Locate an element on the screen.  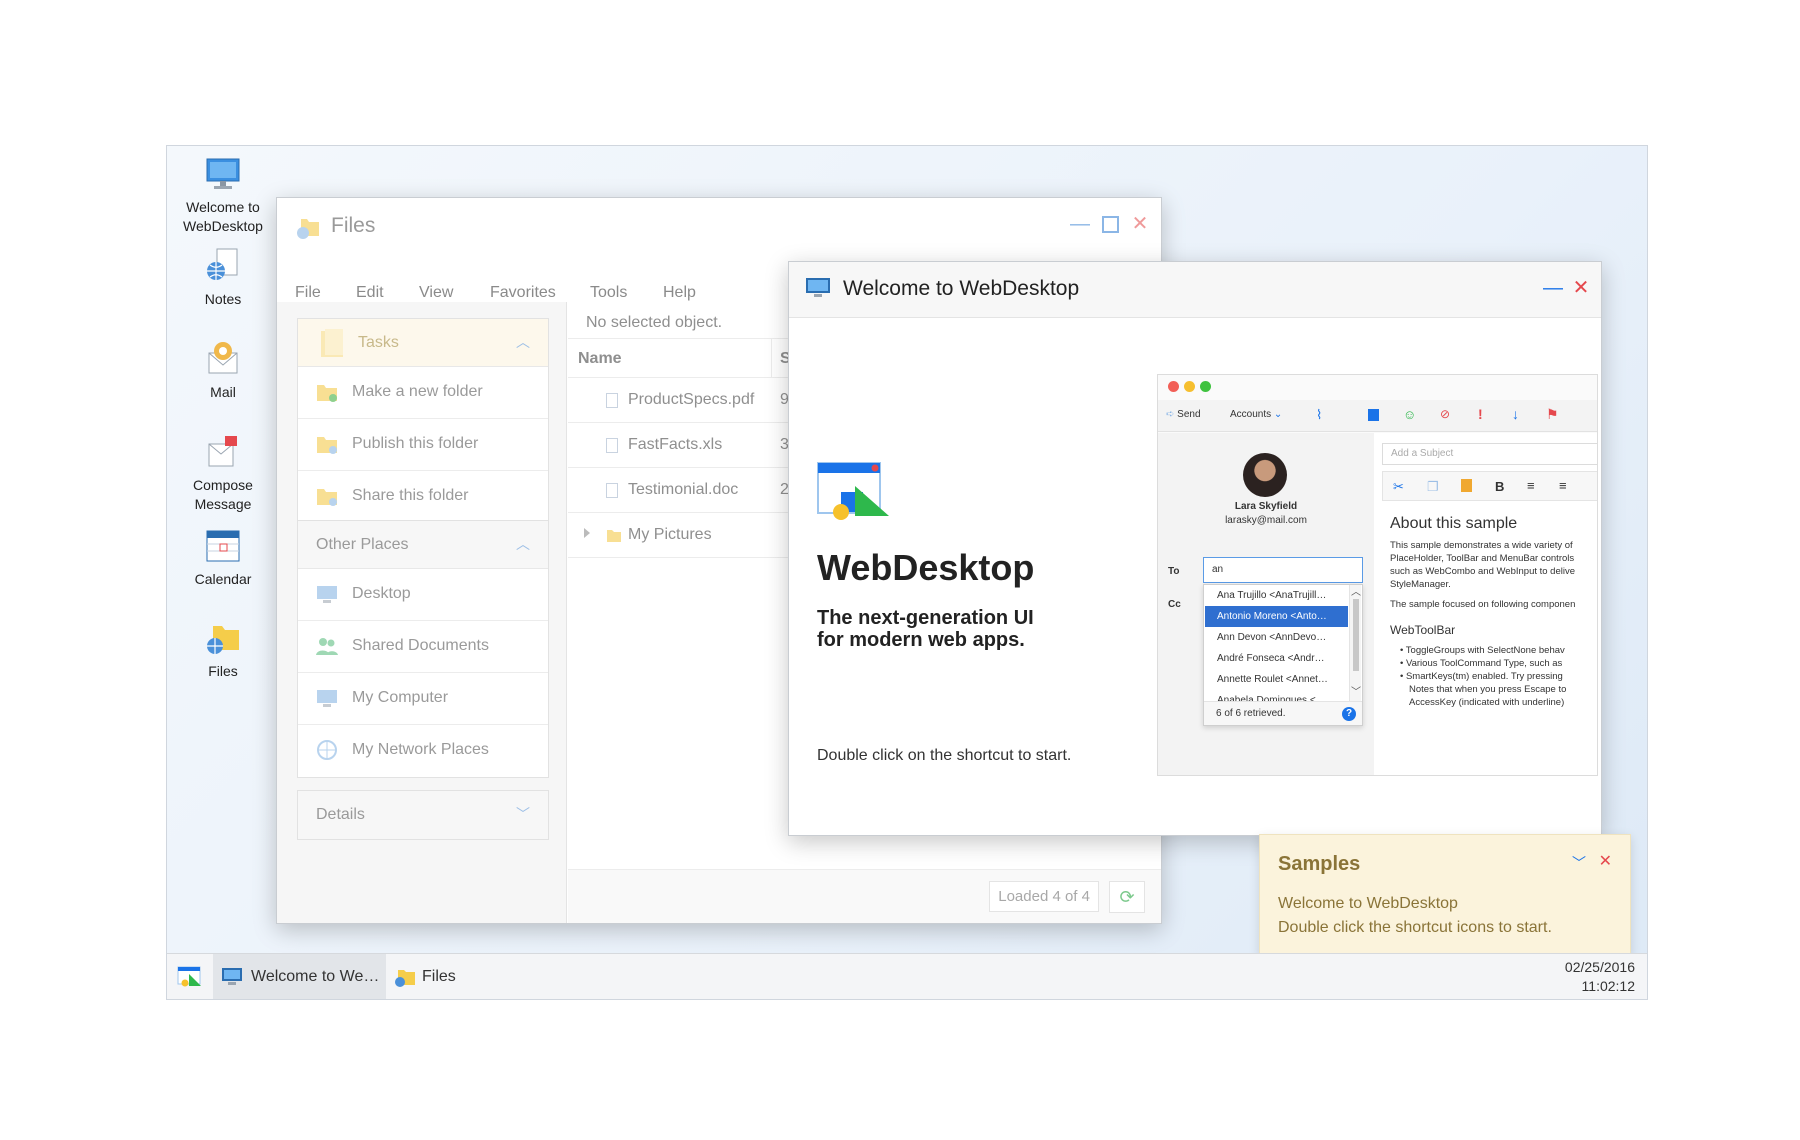
shortcut-welcome: Welcome to WebDesktop is located at coordinates (223, 195).